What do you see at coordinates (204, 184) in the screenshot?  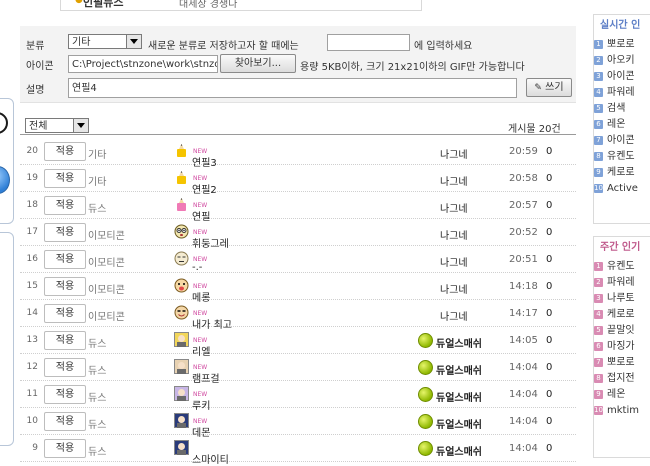 I see `emoticon-title-link: 연필2 NEW` at bounding box center [204, 184].